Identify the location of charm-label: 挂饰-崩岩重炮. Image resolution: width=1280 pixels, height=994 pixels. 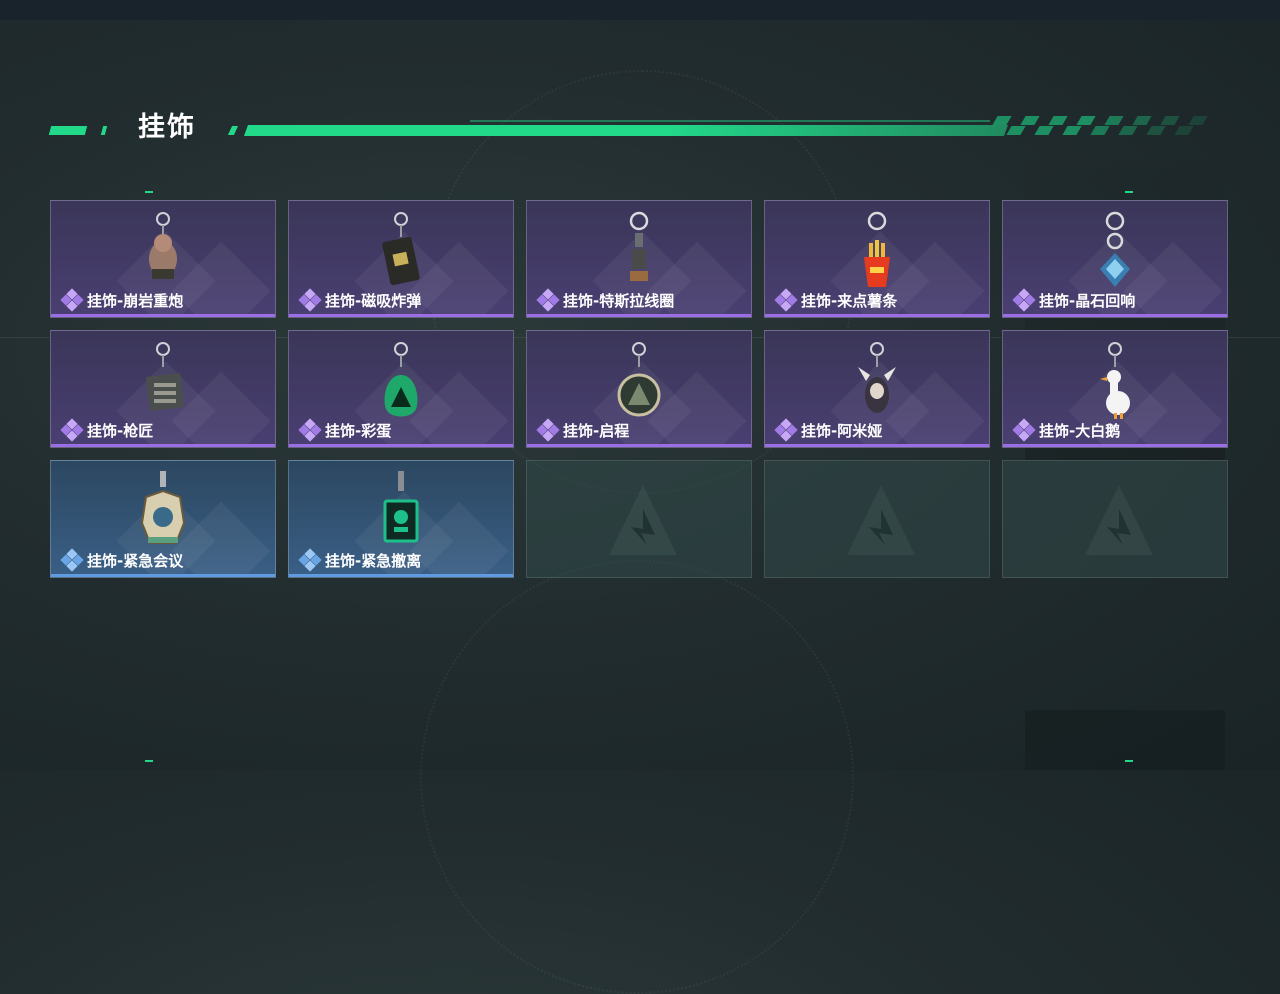
(122, 300).